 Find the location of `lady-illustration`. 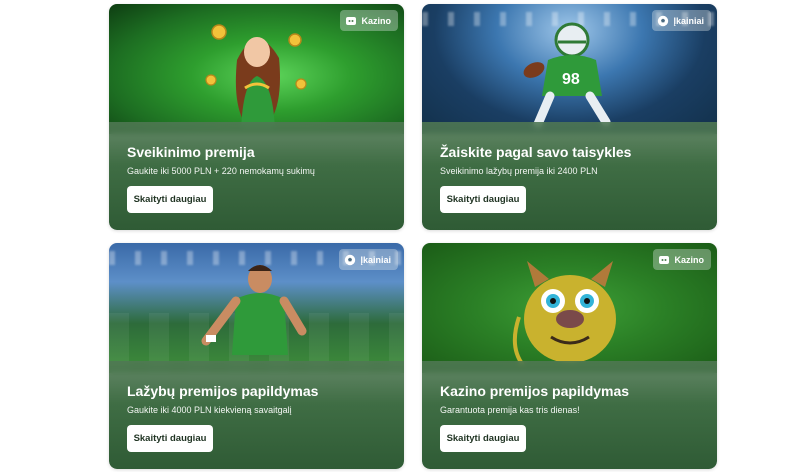

lady-illustration is located at coordinates (255, 77).